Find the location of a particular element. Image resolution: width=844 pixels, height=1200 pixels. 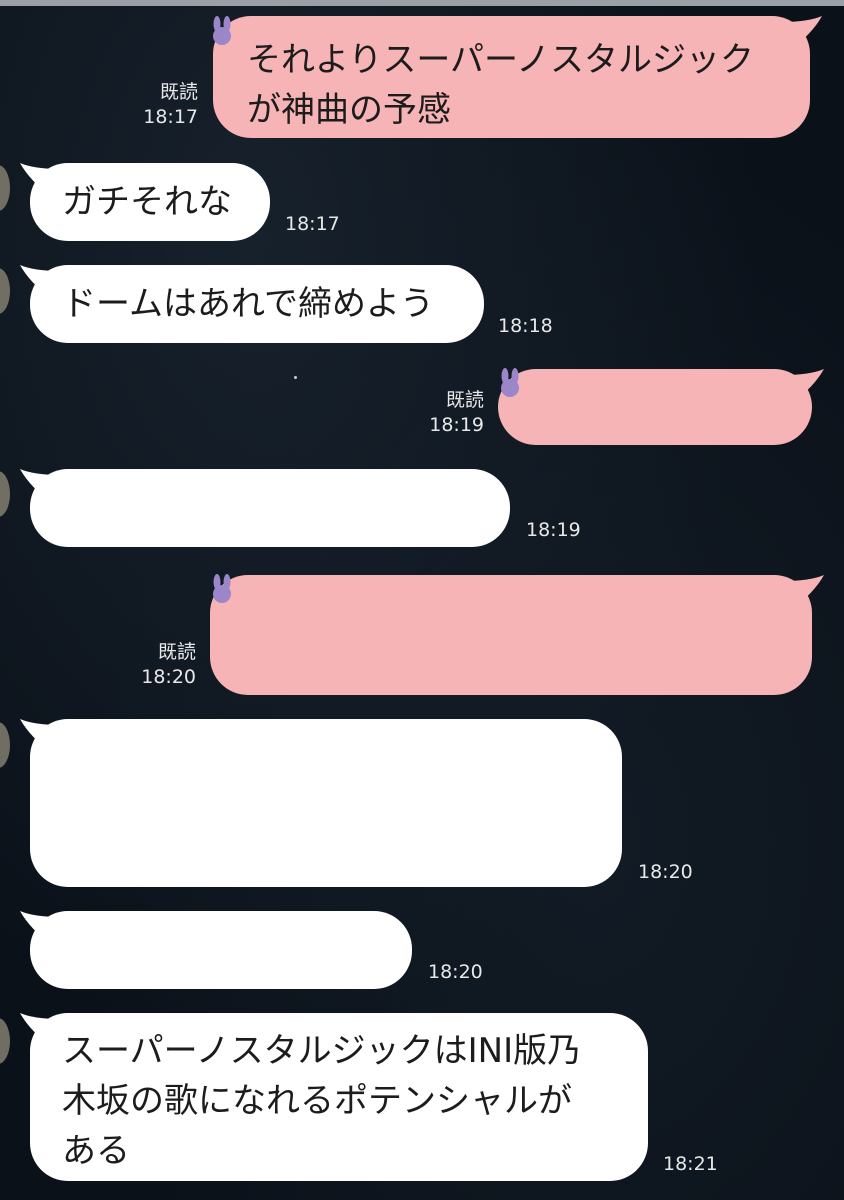

message-meta: 既読 18:20 is located at coordinates (157, 665).